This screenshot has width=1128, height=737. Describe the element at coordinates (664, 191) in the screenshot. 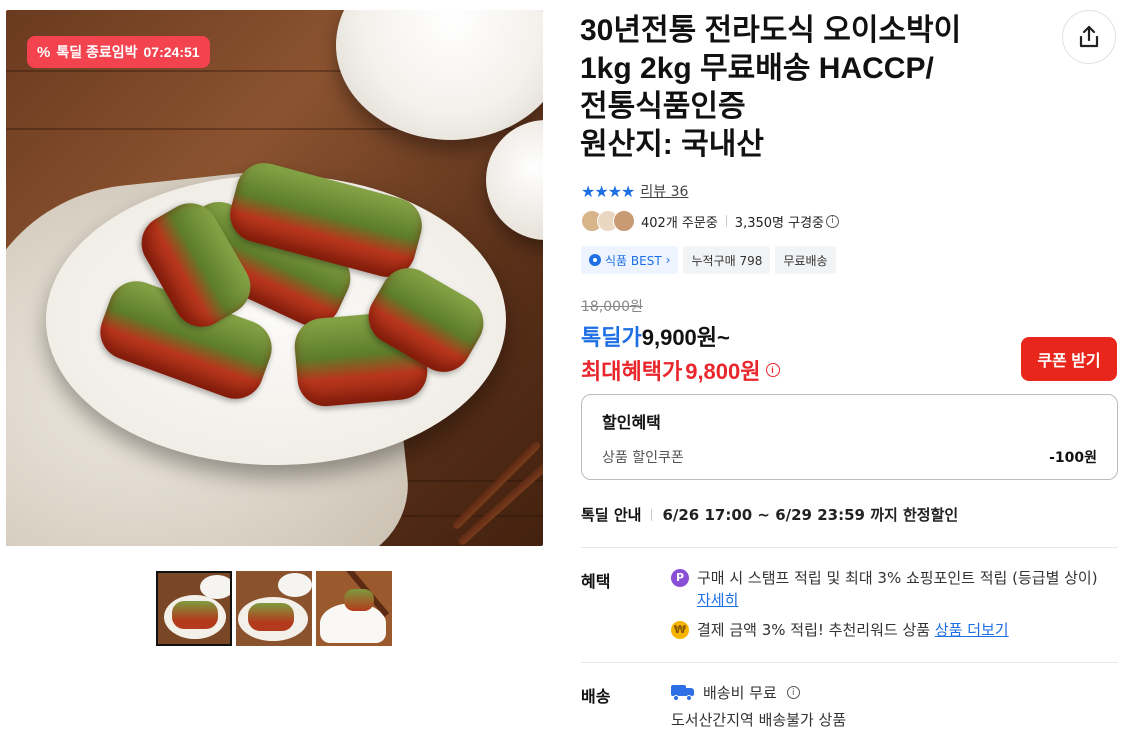

I see `review-link: 리뷰 36` at that location.